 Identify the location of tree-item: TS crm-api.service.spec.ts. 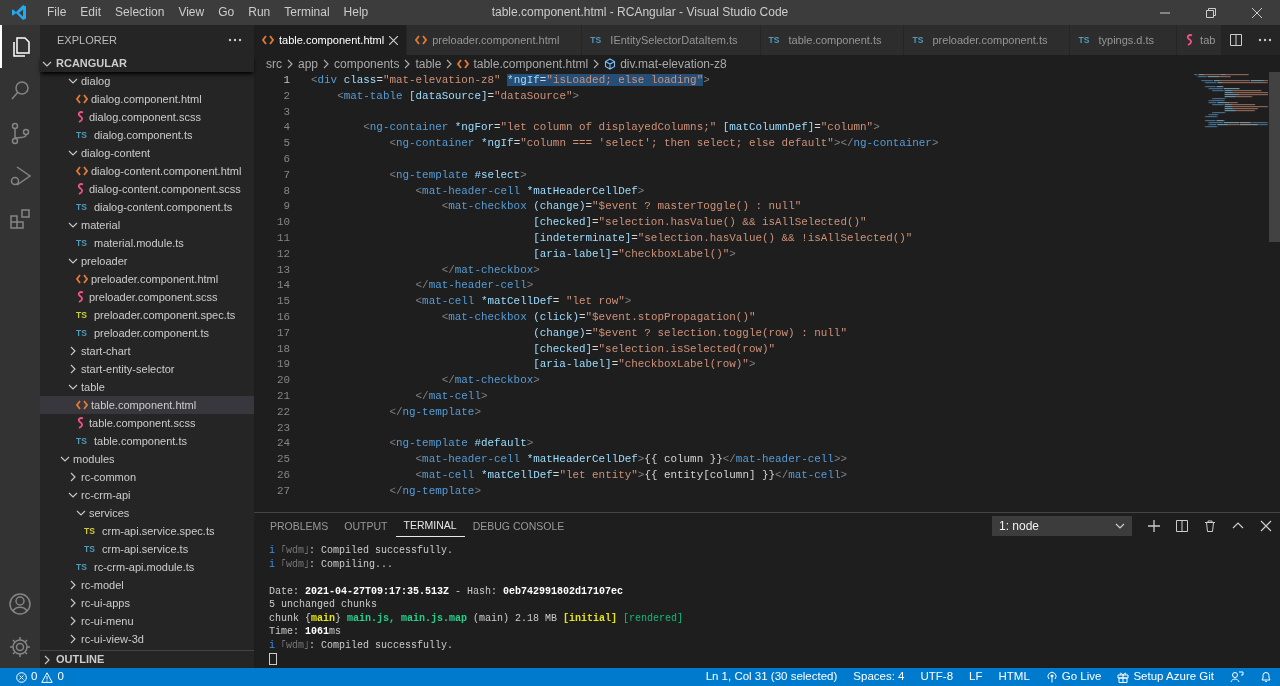
(147, 531).